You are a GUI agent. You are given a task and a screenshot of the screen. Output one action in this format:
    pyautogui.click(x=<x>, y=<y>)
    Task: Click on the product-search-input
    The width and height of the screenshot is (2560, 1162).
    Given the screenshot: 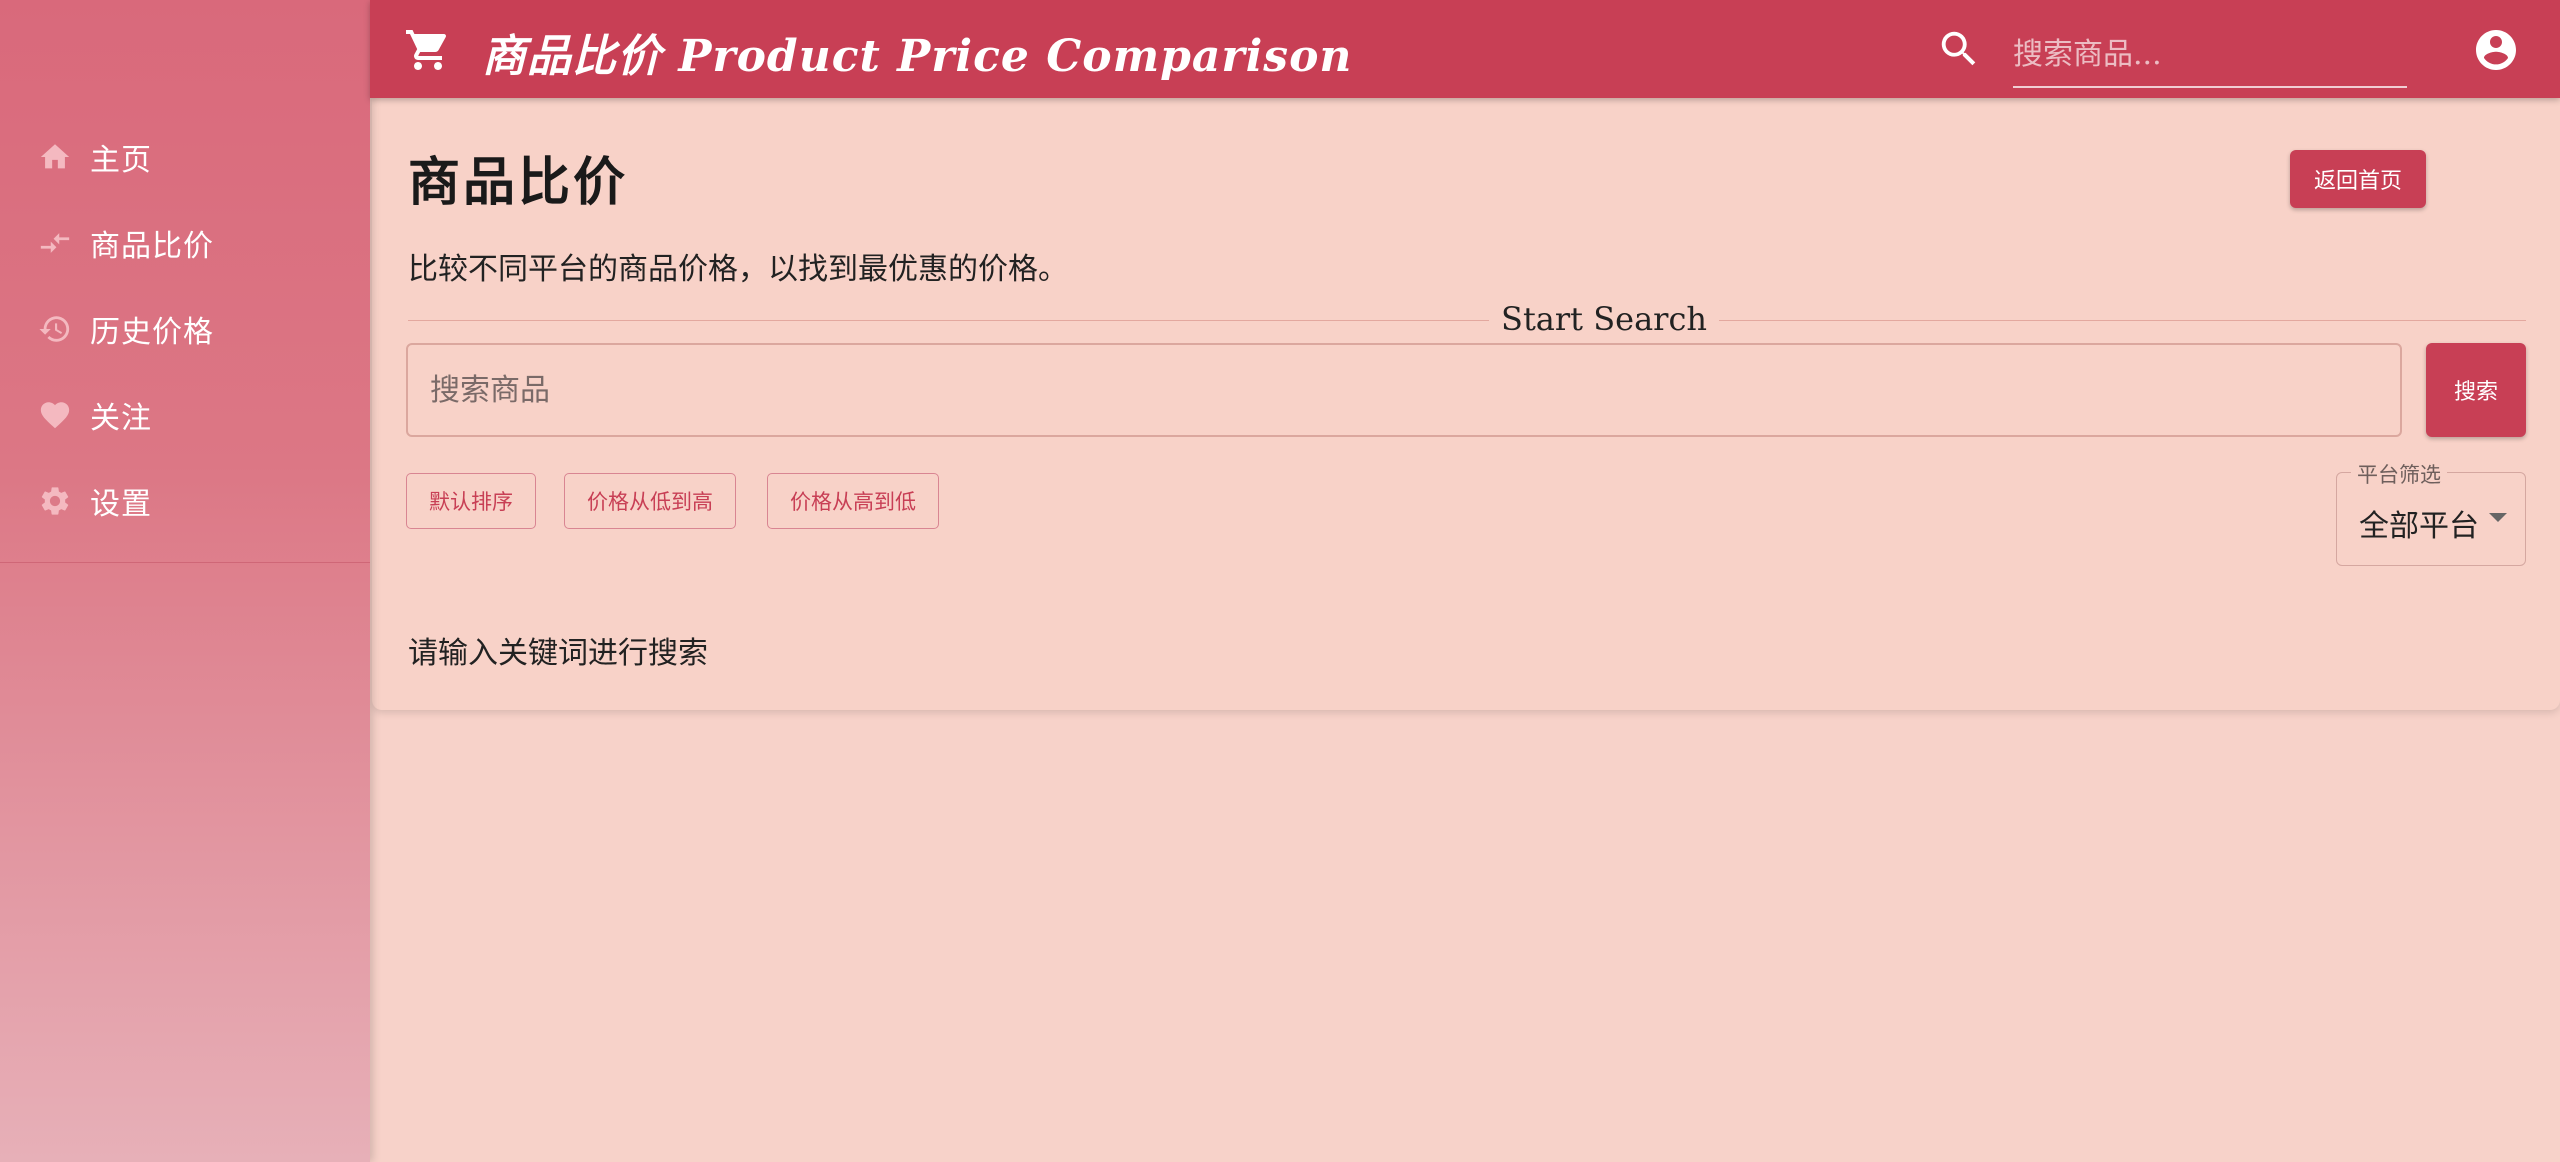 What is the action you would take?
    pyautogui.click(x=1404, y=390)
    